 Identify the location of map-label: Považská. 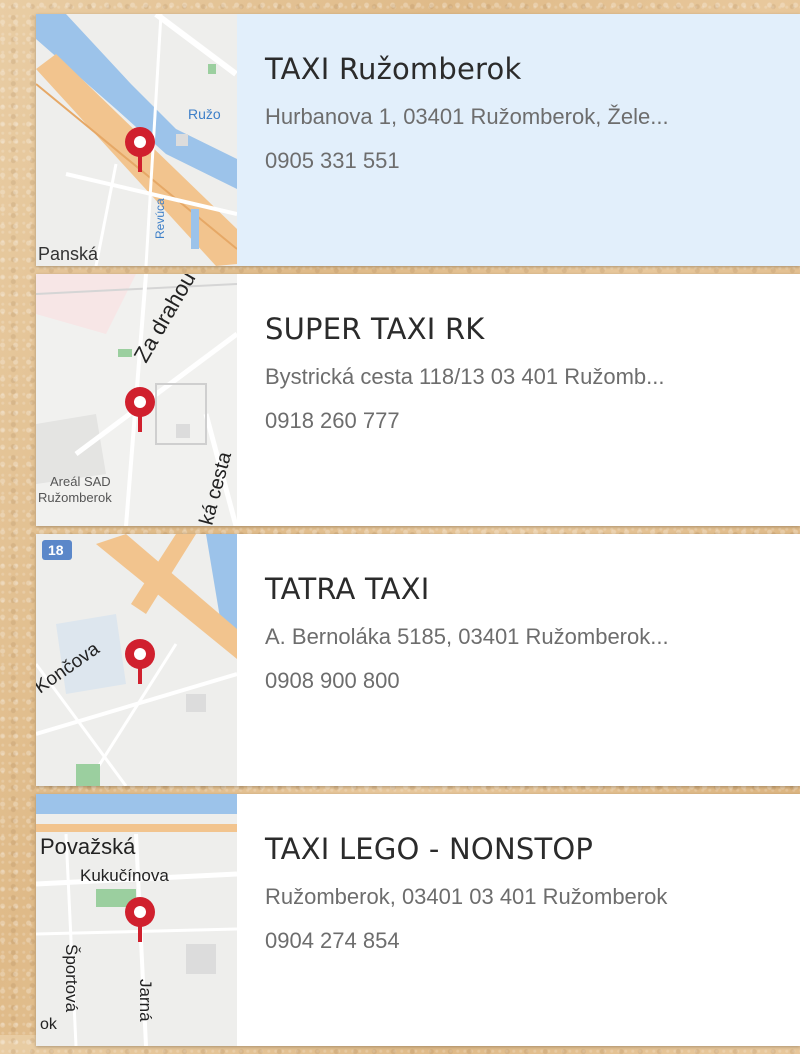
(88, 846).